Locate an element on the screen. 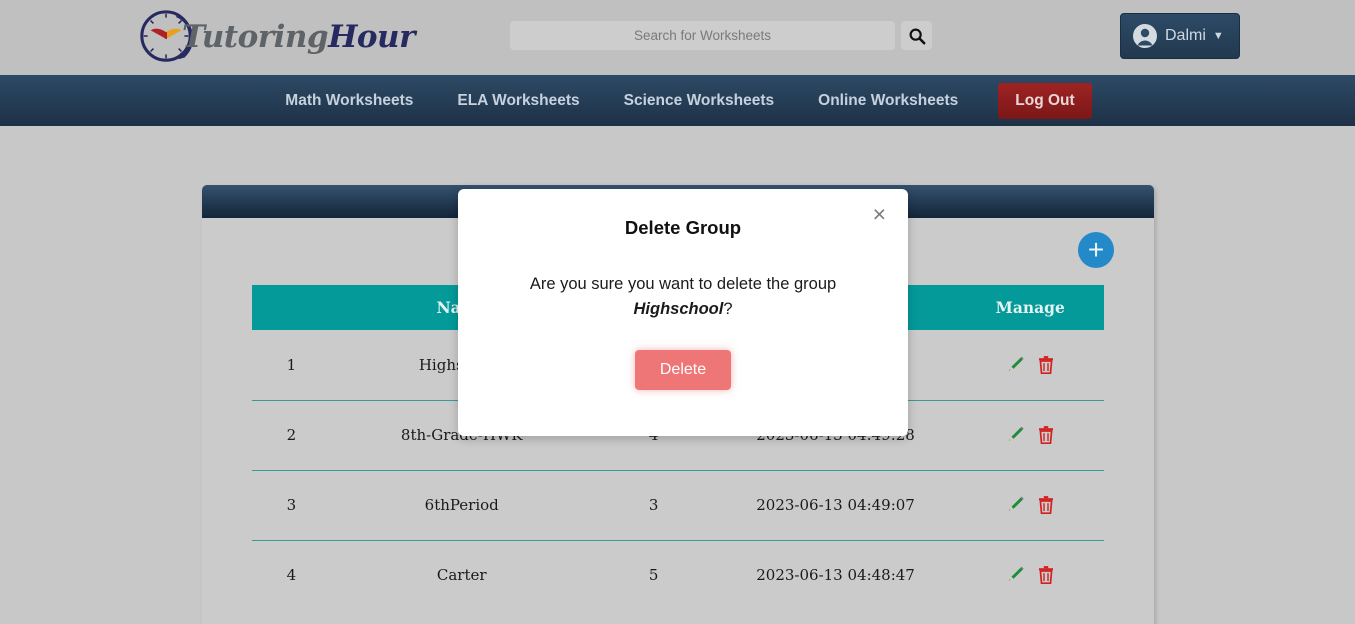 The image size is (1355, 624). modal-close-button: × is located at coordinates (879, 214).